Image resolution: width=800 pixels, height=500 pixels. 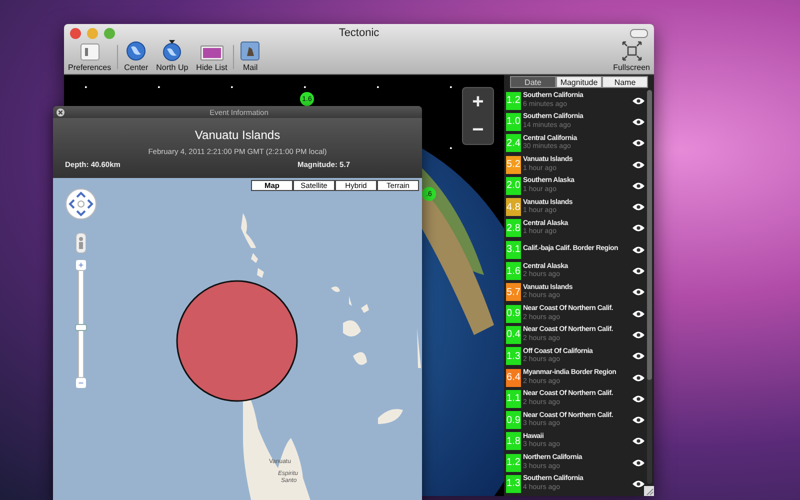 What do you see at coordinates (136, 51) in the screenshot?
I see `globe-icon` at bounding box center [136, 51].